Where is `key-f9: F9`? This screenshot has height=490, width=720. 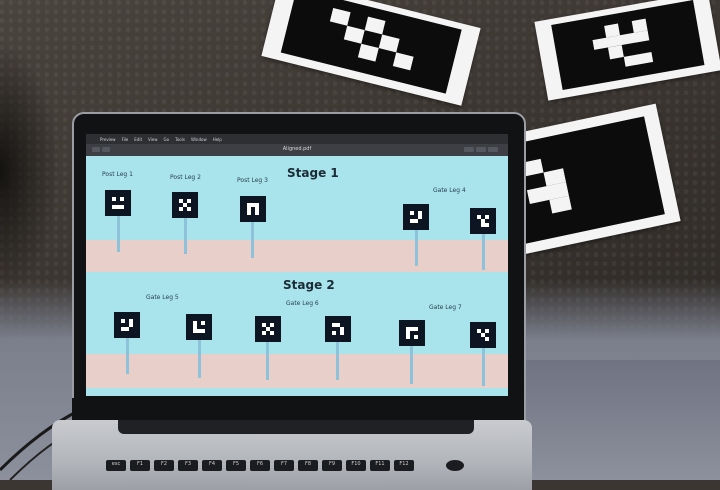
key-f9: F9 is located at coordinates (332, 465).